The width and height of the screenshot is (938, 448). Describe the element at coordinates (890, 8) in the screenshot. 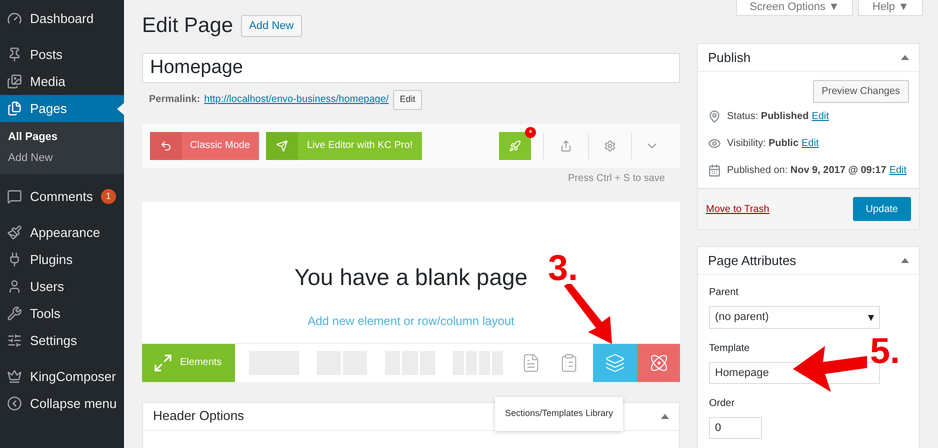

I see `help-button: Help ▼` at that location.